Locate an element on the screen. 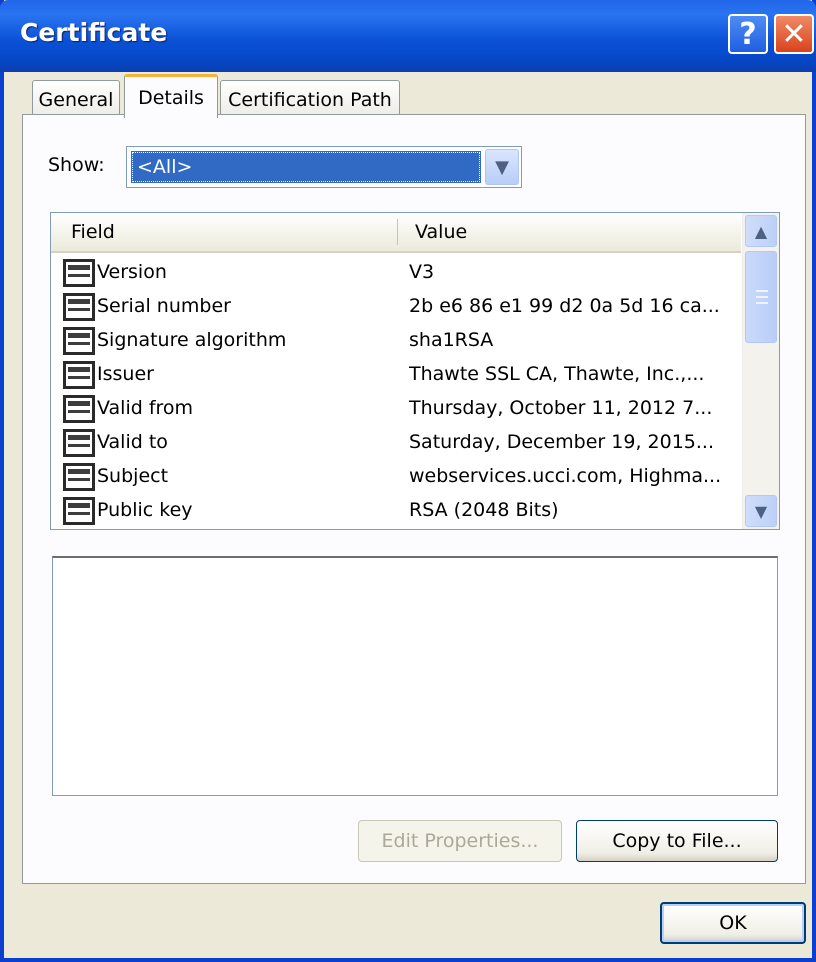 The height and width of the screenshot is (962, 816). close-button: ✕ is located at coordinates (794, 34).